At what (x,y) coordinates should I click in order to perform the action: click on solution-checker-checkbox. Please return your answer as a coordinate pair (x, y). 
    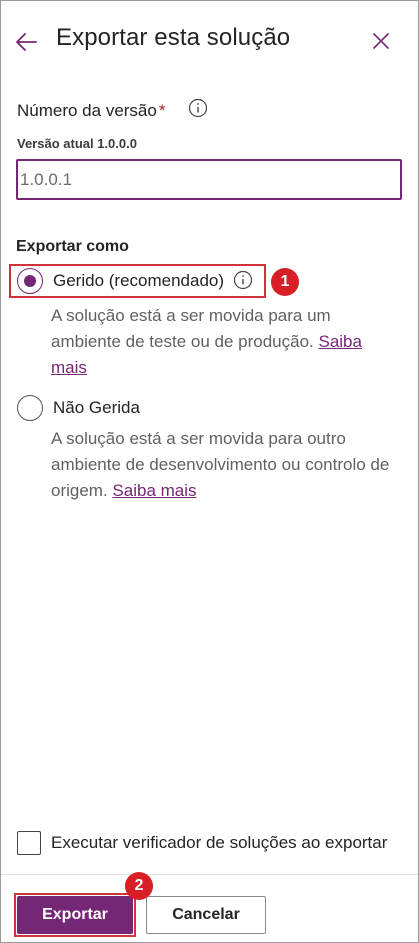
    Looking at the image, I should click on (29, 843).